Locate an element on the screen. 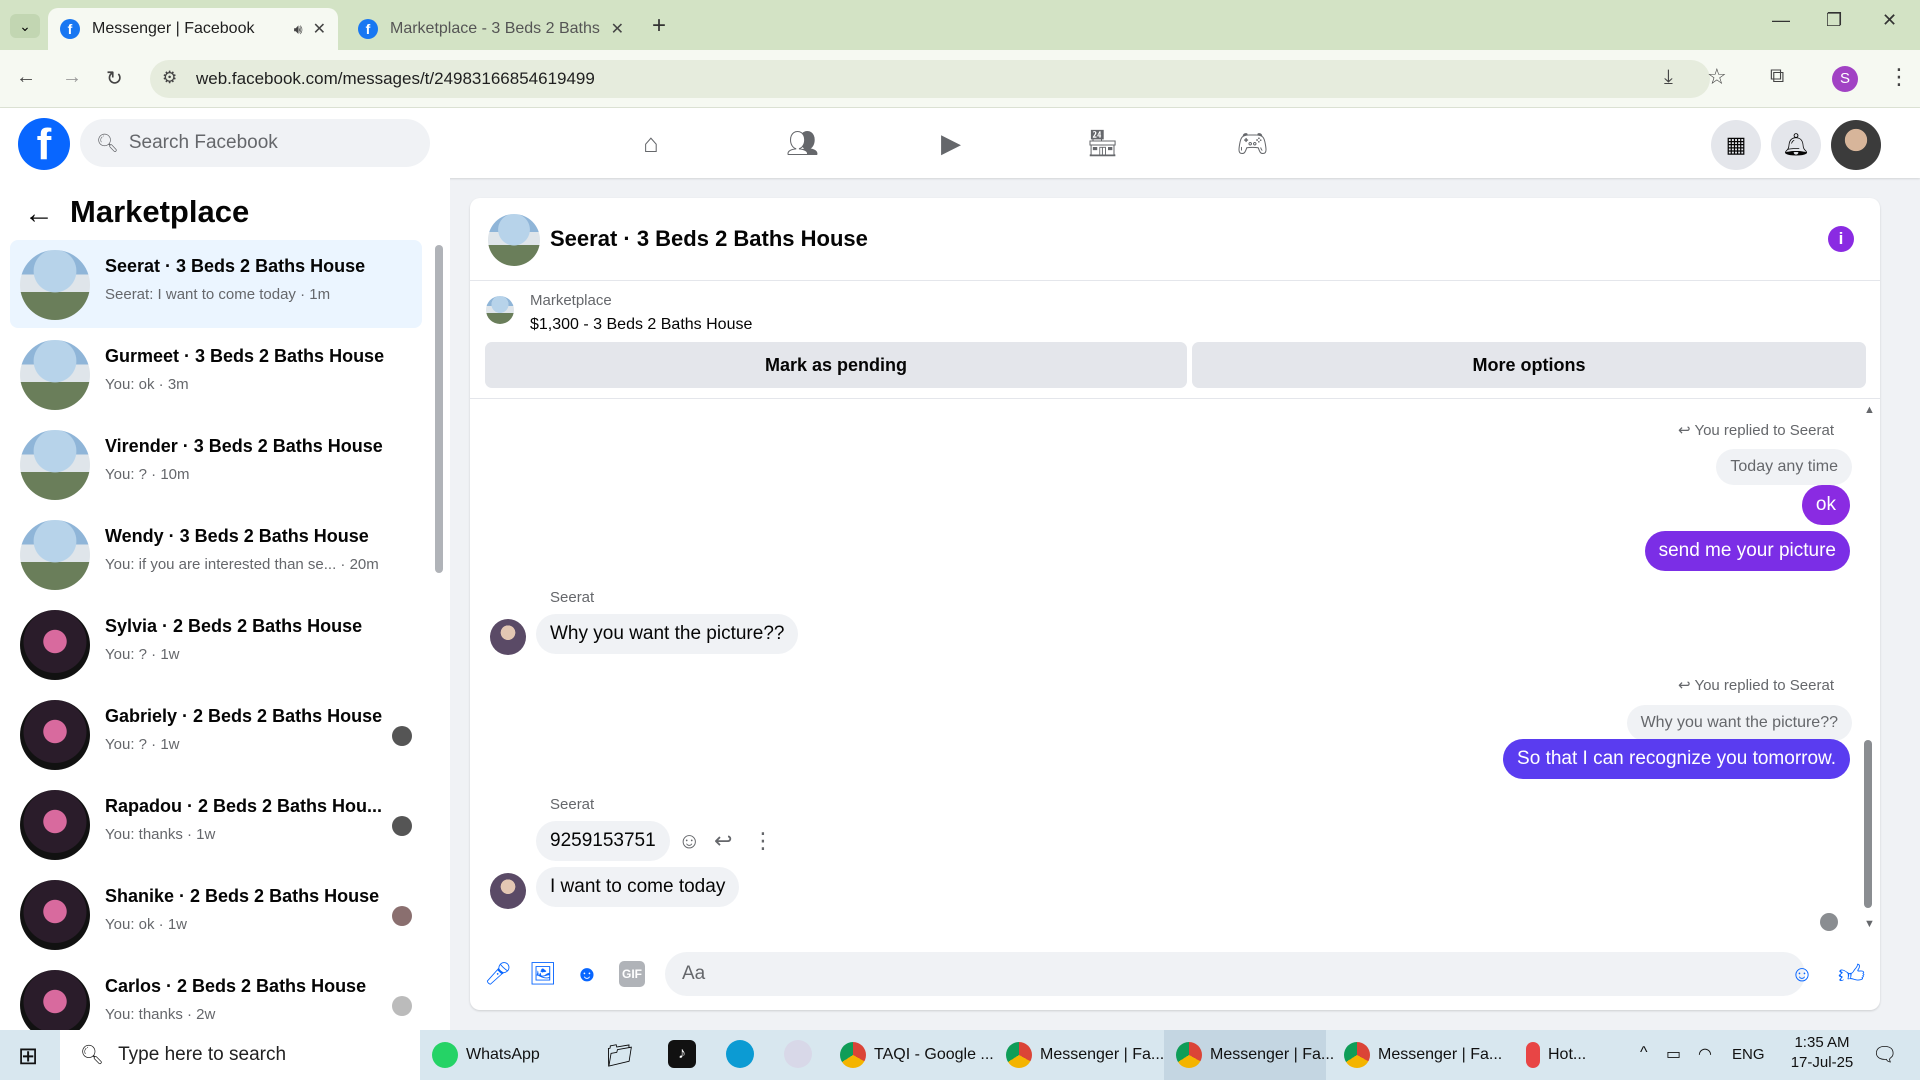 The width and height of the screenshot is (1920, 1080). more-options-button: More options is located at coordinates (1529, 365).